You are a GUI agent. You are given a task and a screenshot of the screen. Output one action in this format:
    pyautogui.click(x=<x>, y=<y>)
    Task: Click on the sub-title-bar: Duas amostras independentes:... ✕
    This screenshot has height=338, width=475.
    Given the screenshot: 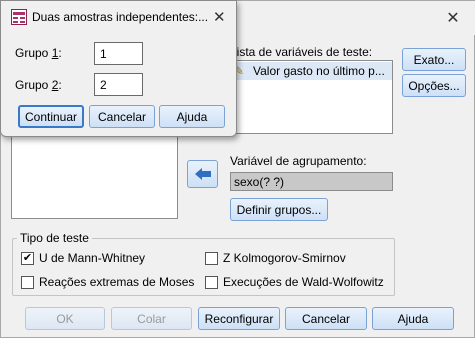 What is the action you would take?
    pyautogui.click(x=118, y=17)
    